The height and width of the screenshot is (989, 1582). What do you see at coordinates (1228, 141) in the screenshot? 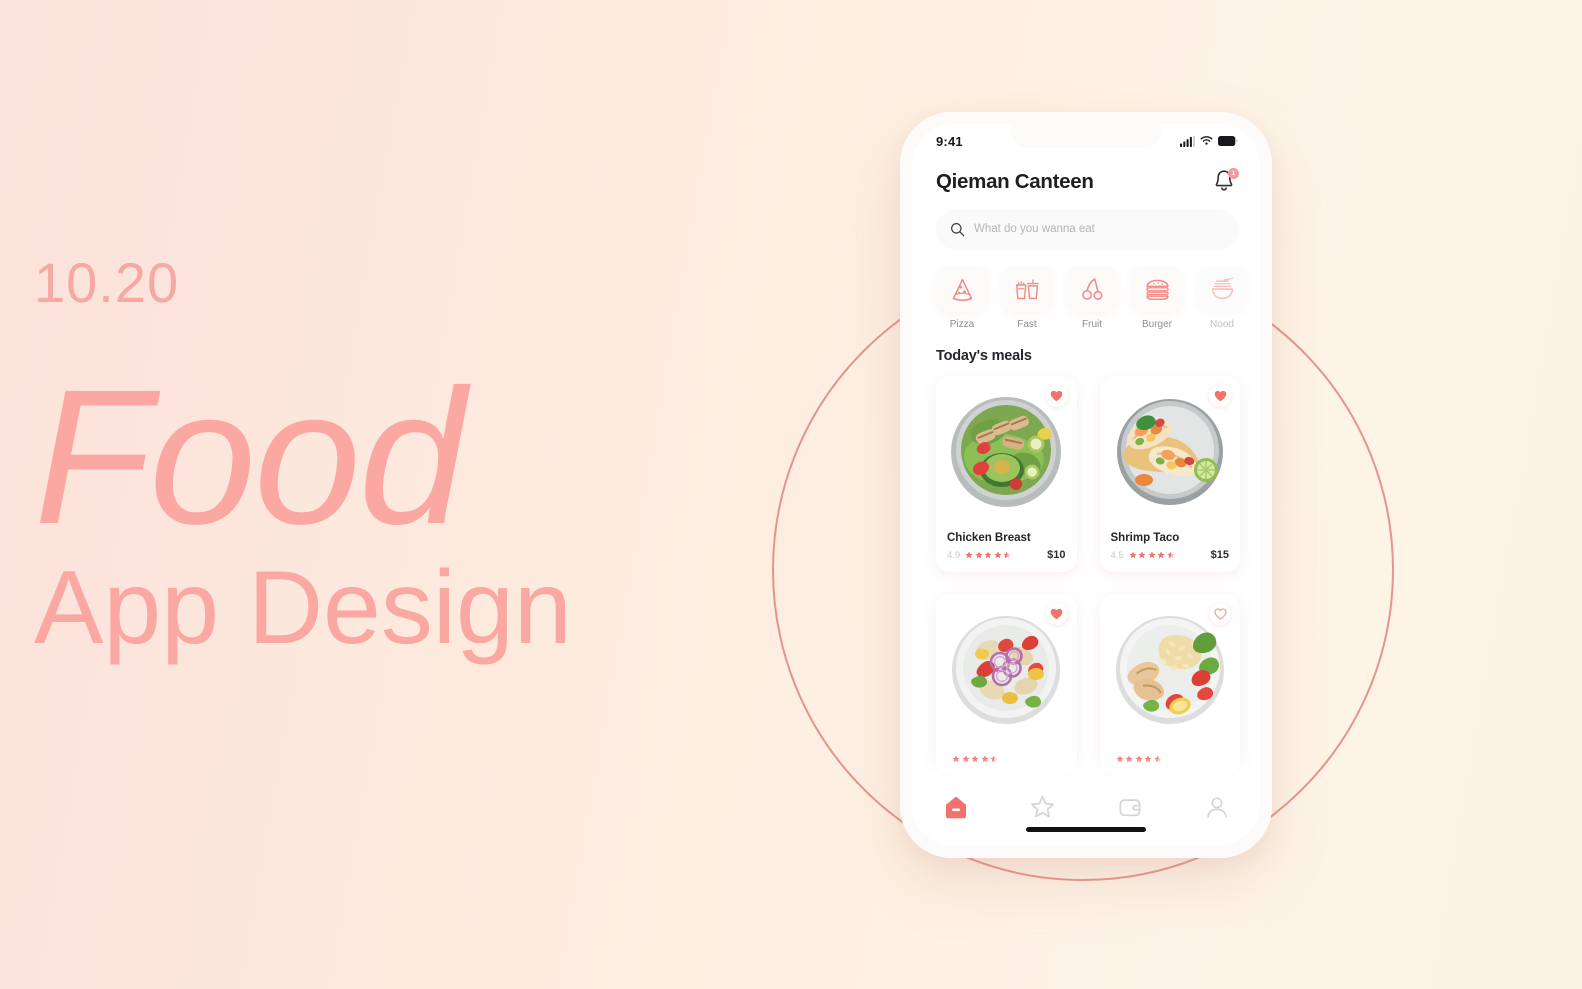
I see `battery-icon` at bounding box center [1228, 141].